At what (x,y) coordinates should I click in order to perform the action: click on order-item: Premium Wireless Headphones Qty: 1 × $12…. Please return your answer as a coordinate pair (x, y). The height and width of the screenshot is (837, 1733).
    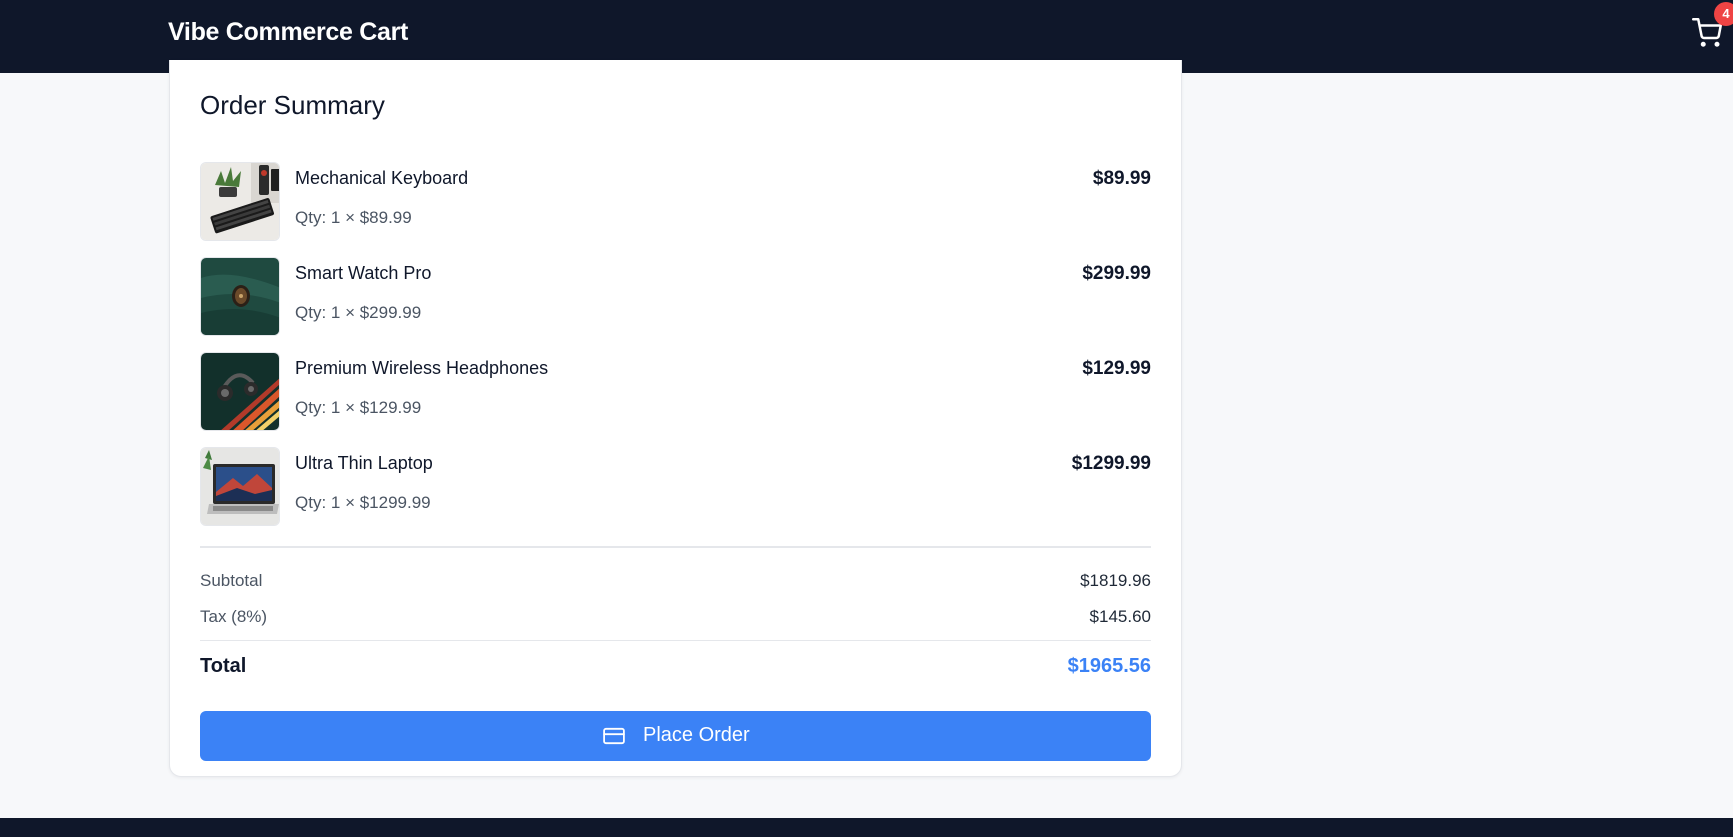
    Looking at the image, I should click on (675, 391).